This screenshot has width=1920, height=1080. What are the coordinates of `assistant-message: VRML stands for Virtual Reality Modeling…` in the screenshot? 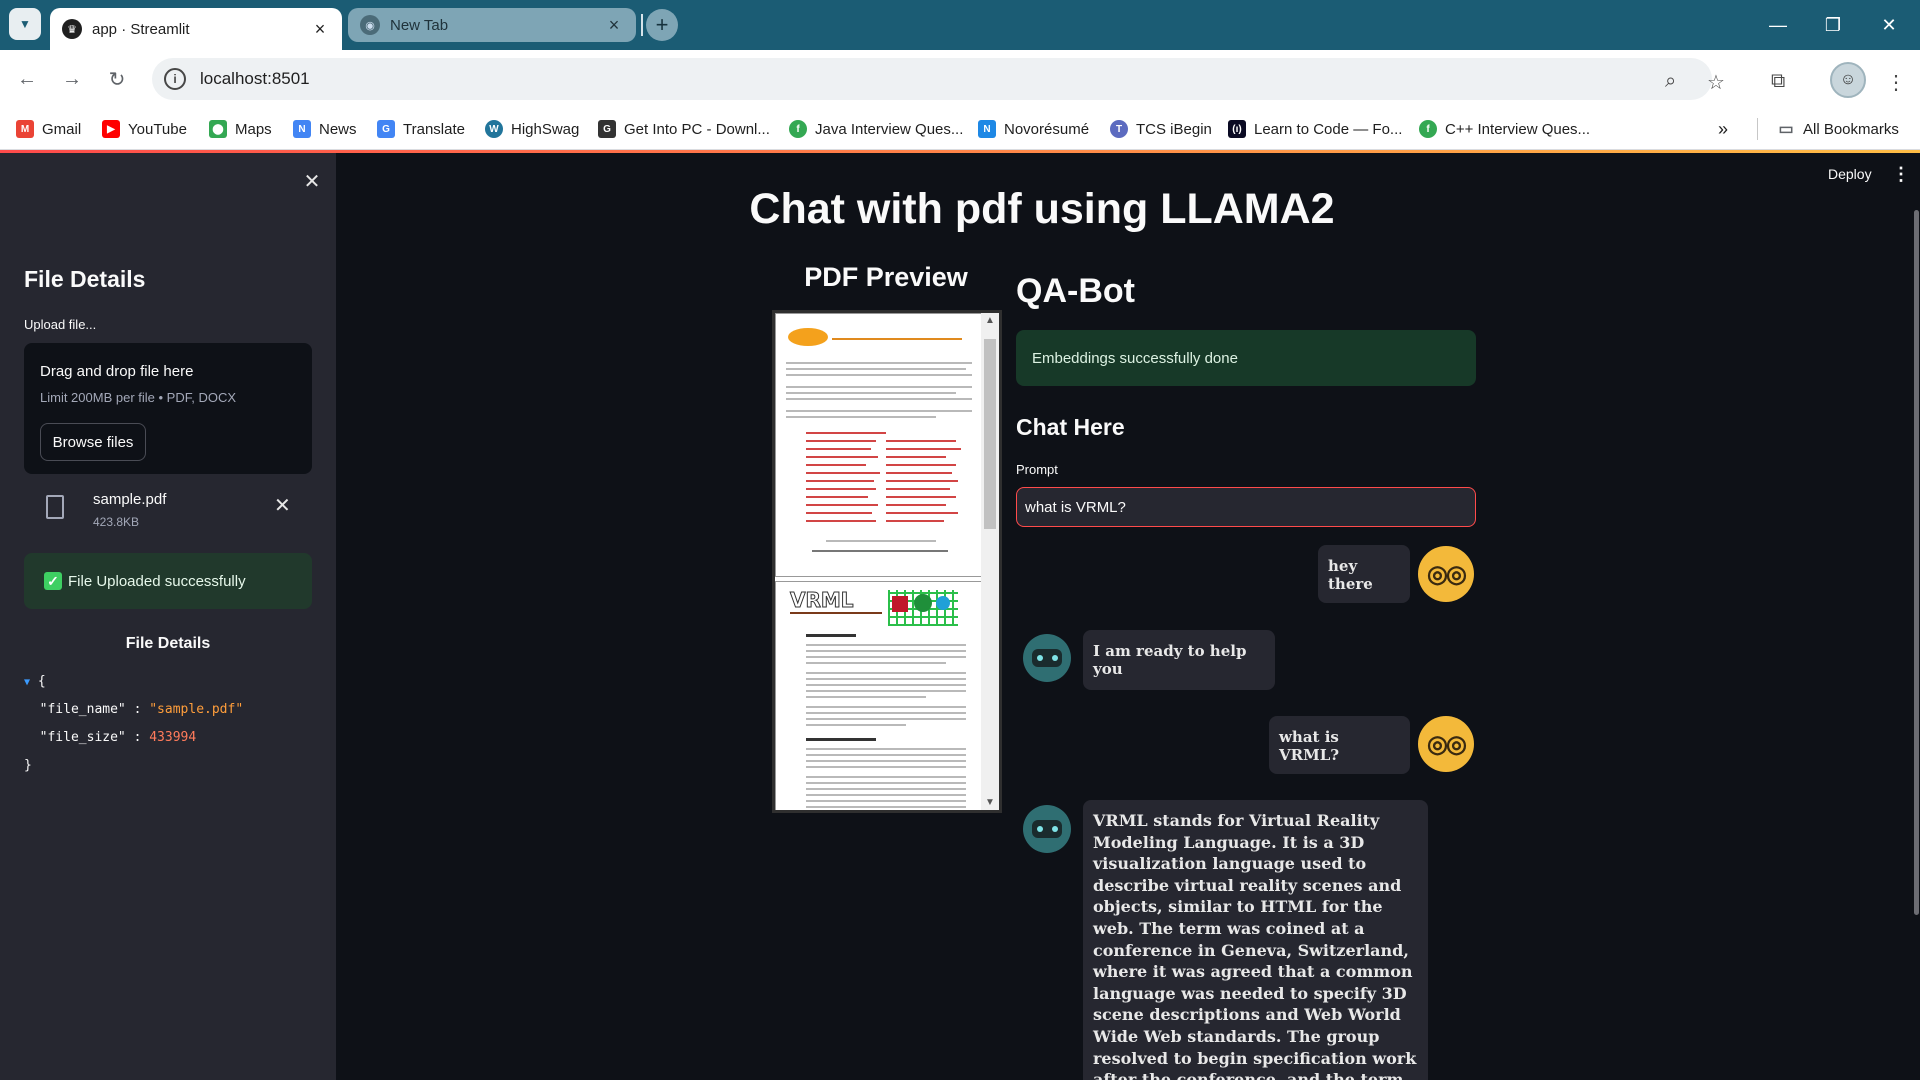 It's located at (1255, 940).